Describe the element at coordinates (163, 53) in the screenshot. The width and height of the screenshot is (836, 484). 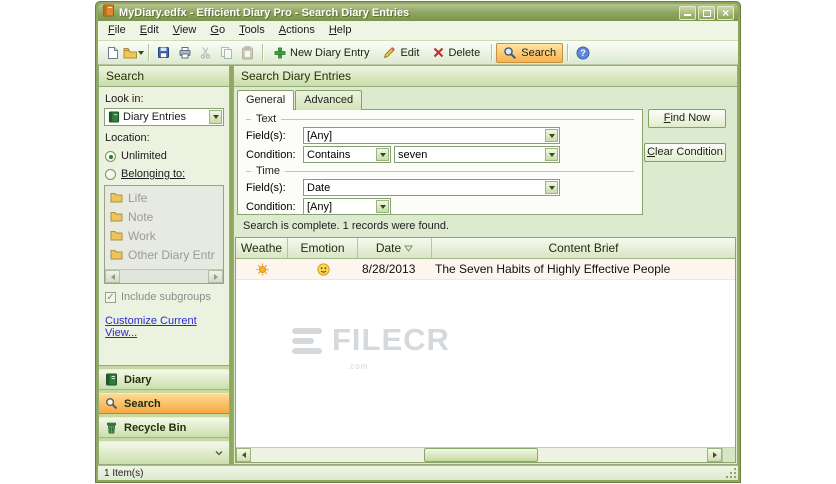
I see `save-icon` at that location.